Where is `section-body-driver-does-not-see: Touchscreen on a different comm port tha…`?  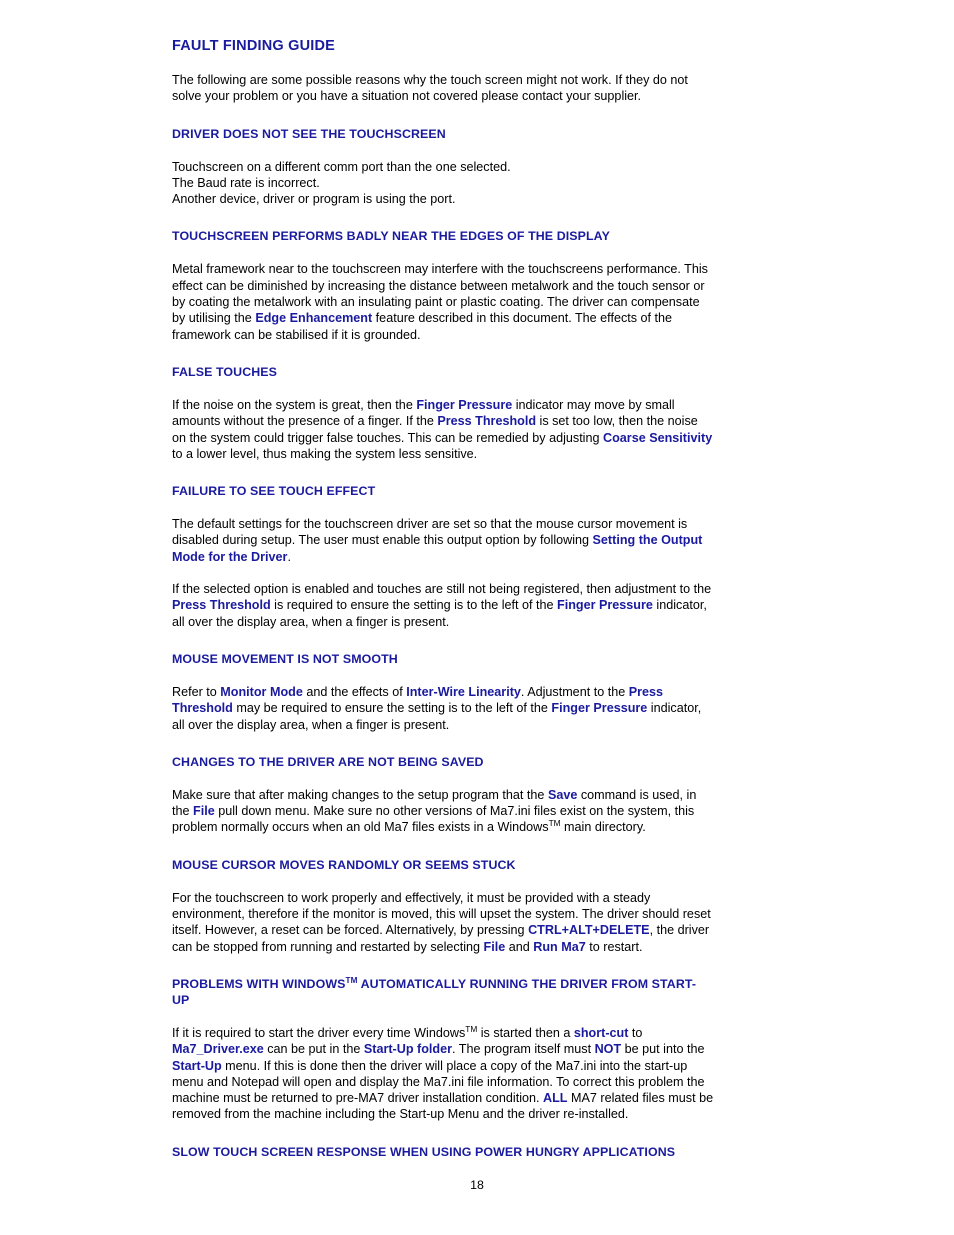
section-body-driver-does-not-see: Touchscreen on a different comm port tha… is located at coordinates (486, 183).